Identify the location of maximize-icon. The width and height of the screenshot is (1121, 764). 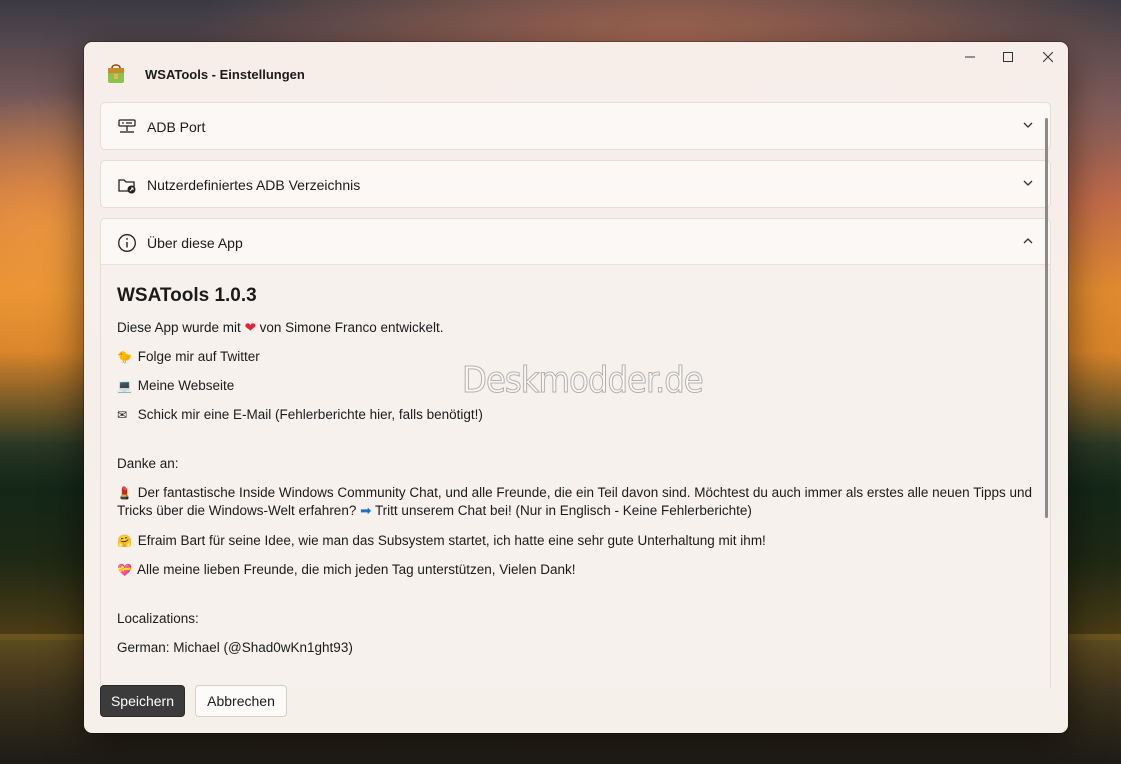
(1008, 57).